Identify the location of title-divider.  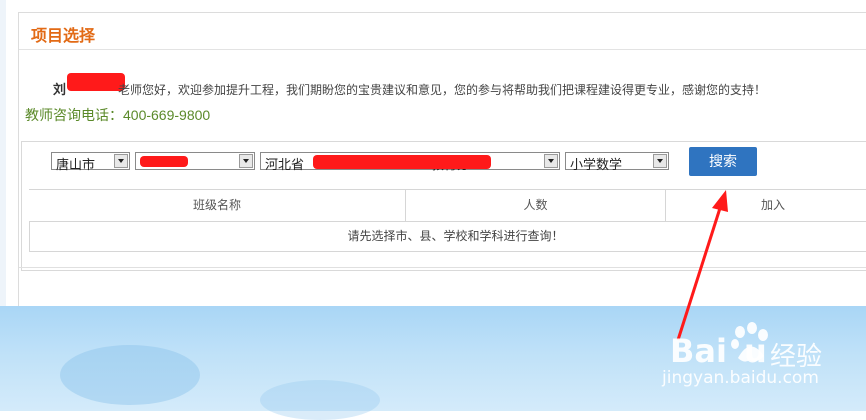
(442, 49).